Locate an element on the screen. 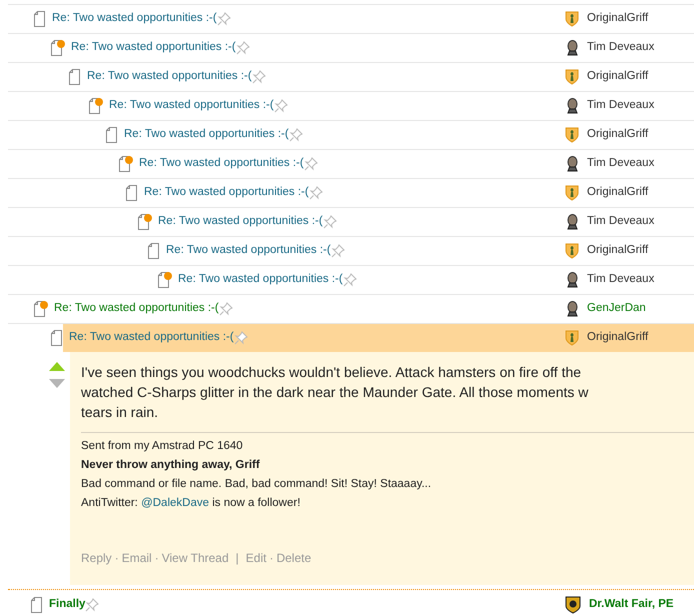 The image size is (694, 616). author-link: Dr.Walt Fair, PE is located at coordinates (631, 605).